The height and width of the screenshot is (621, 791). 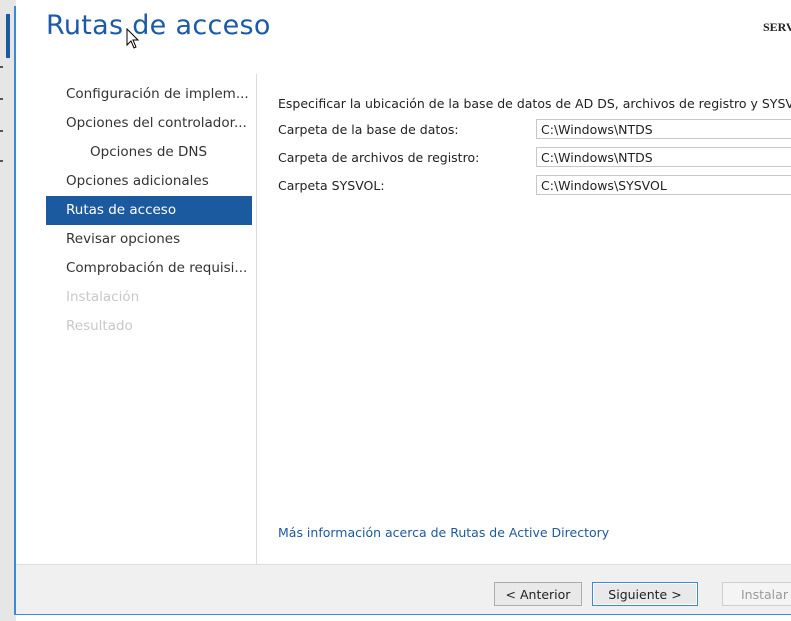 I want to click on nav-item-rutas-acceso: Rutas de acceso, so click(x=149, y=210).